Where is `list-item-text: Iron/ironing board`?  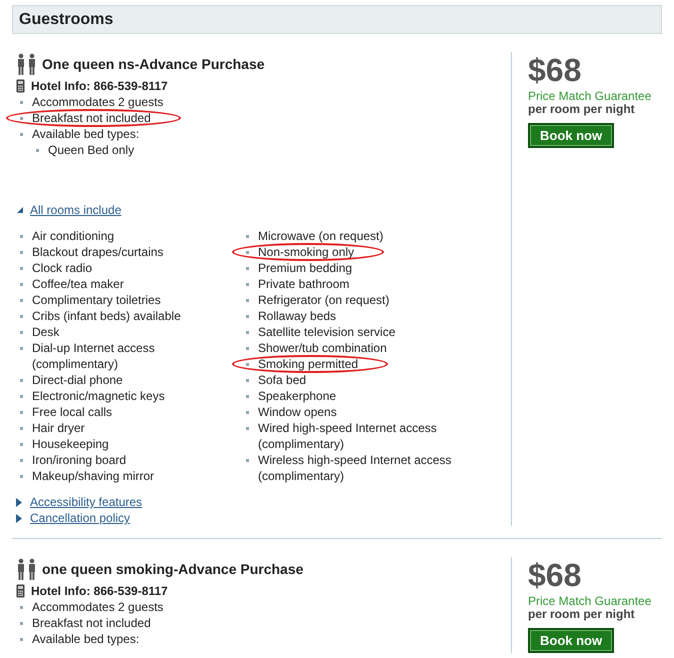 list-item-text: Iron/ironing board is located at coordinates (79, 460).